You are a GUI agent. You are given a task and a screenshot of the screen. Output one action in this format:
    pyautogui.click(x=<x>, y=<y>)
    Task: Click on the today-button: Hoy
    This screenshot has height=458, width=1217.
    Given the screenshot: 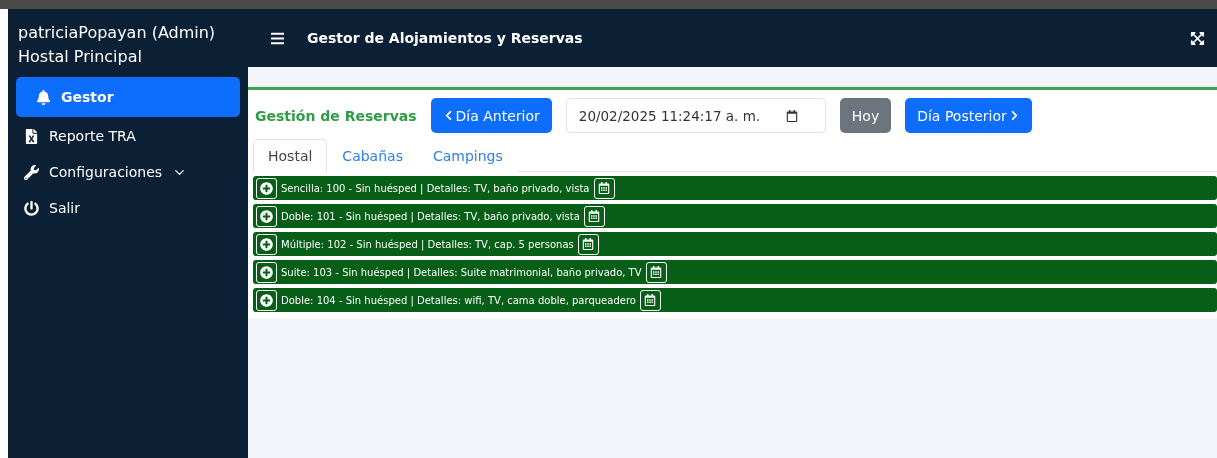 What is the action you would take?
    pyautogui.click(x=865, y=115)
    